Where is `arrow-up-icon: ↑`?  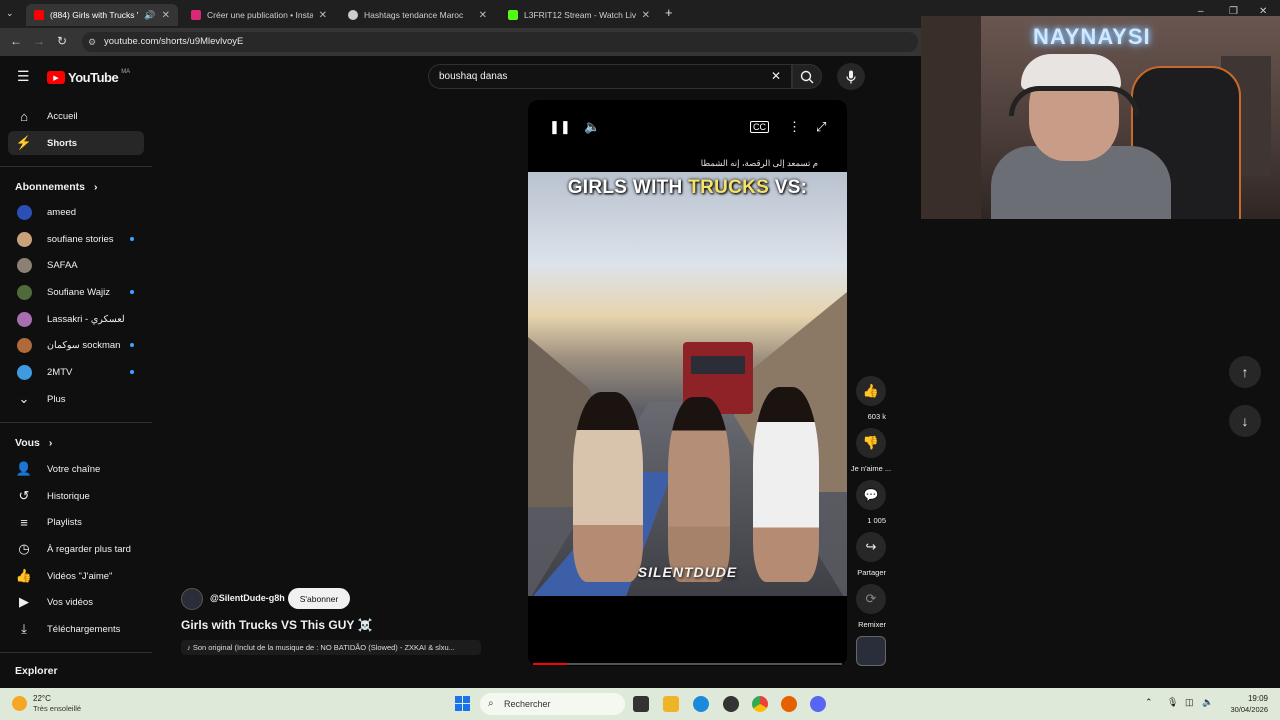
arrow-up-icon: ↑ is located at coordinates (1245, 372).